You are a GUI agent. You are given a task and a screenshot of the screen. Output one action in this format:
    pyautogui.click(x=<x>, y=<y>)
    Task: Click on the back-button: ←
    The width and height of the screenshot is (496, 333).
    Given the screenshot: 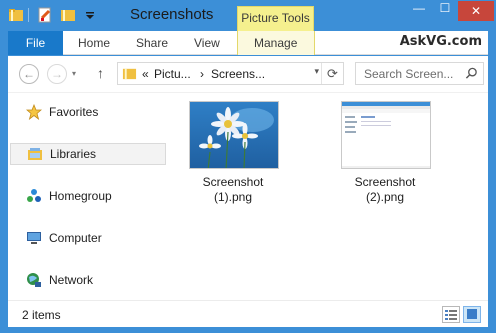 What is the action you would take?
    pyautogui.click(x=29, y=74)
    